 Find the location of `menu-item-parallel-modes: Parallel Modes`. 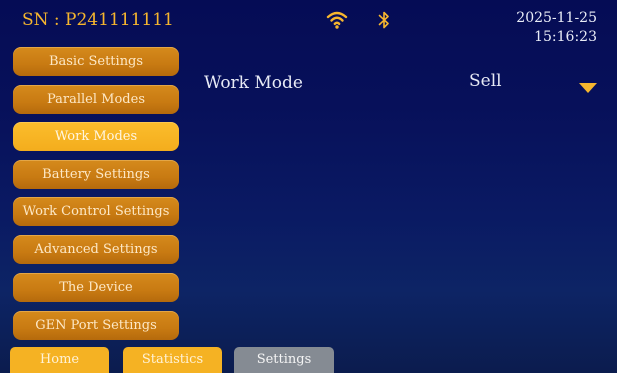

menu-item-parallel-modes: Parallel Modes is located at coordinates (96, 99).